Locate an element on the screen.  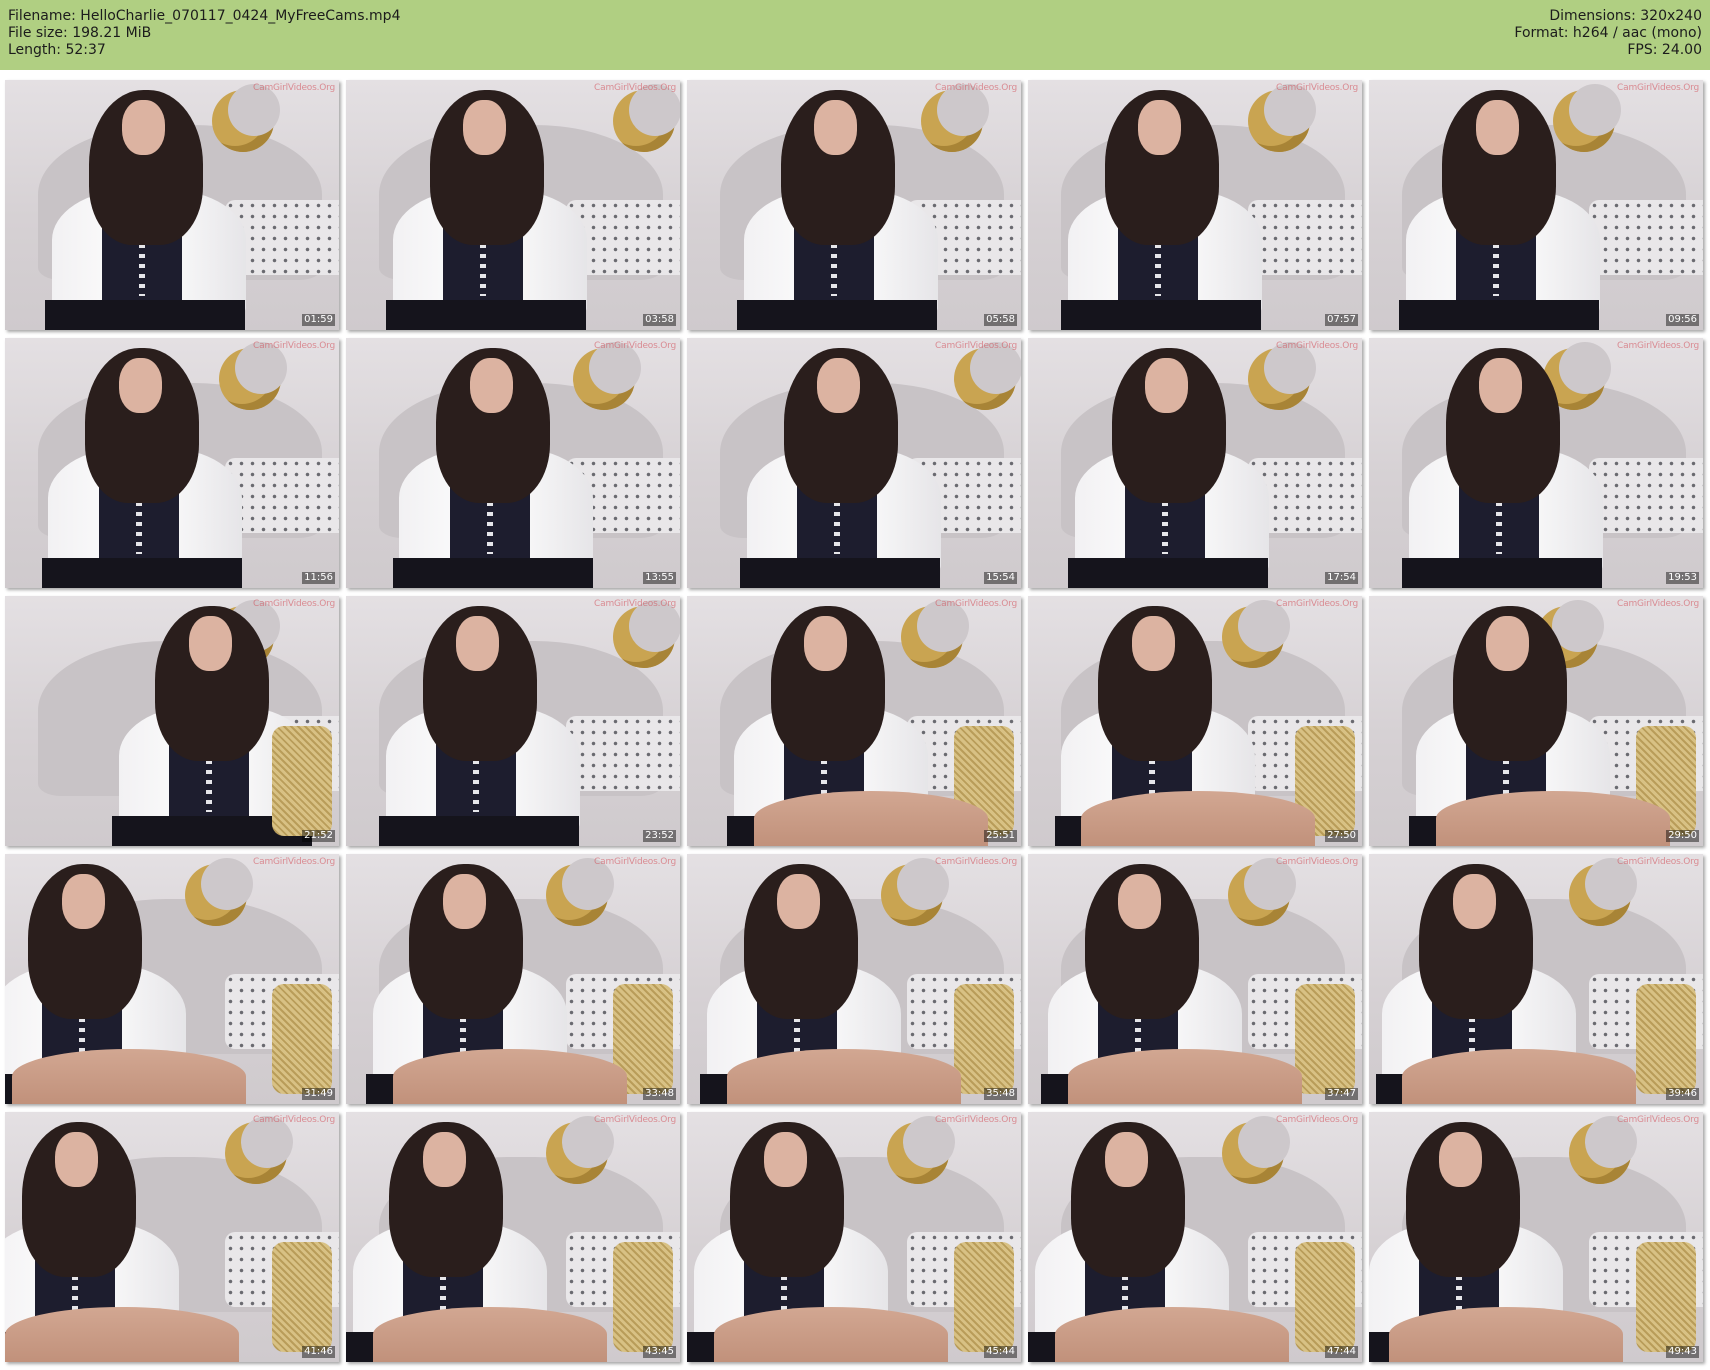
timestamp-label: 19:53 is located at coordinates (1682, 578).